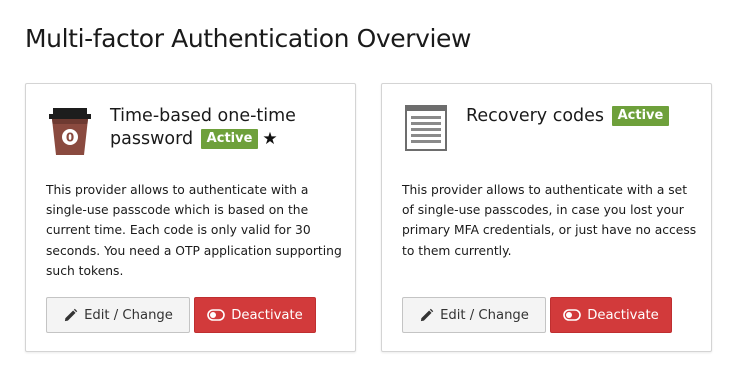  Describe the element at coordinates (248, 38) in the screenshot. I see `page-title: Multi-factor Authentication Overview` at that location.